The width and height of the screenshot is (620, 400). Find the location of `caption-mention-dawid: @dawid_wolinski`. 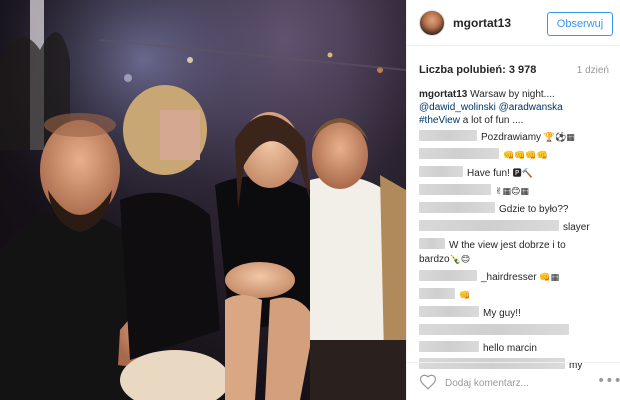

caption-mention-dawid: @dawid_wolinski is located at coordinates (457, 107).